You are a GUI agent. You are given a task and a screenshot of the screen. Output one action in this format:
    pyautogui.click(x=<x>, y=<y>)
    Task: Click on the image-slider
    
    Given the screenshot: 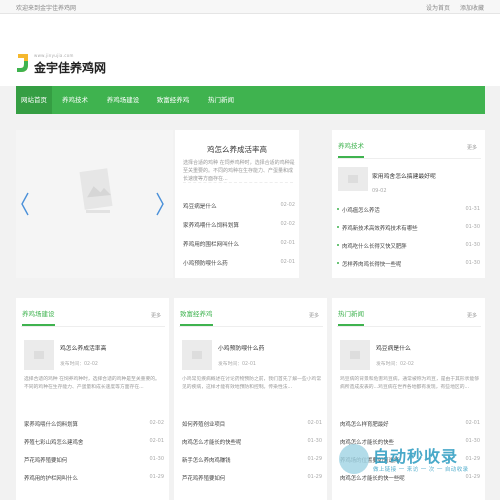 What is the action you would take?
    pyautogui.click(x=94, y=204)
    